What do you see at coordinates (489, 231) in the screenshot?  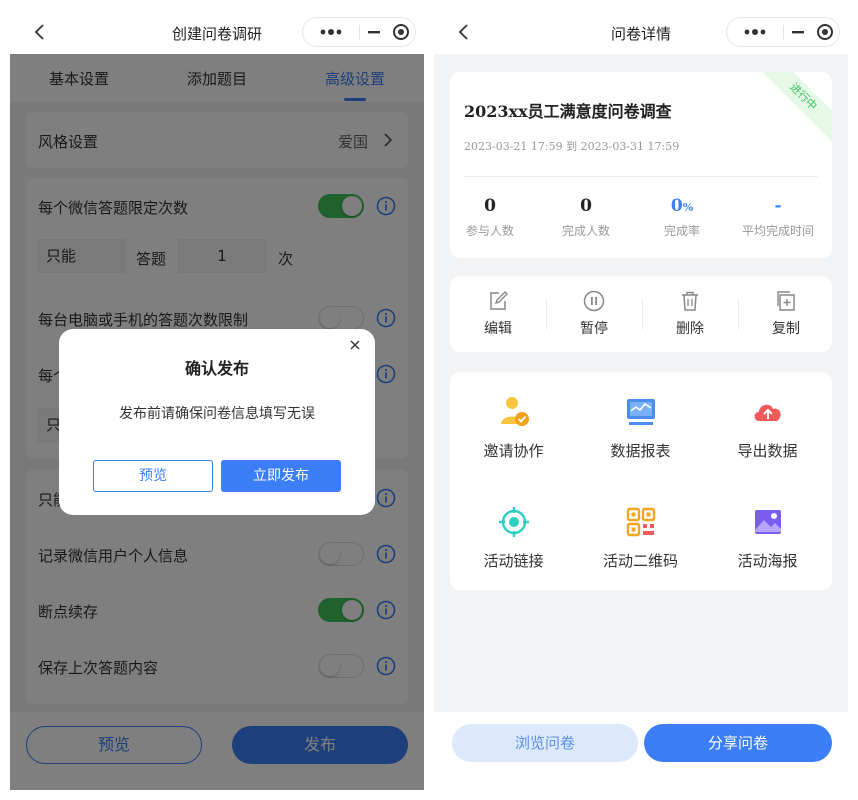 I see `stat-label: 参与人数` at bounding box center [489, 231].